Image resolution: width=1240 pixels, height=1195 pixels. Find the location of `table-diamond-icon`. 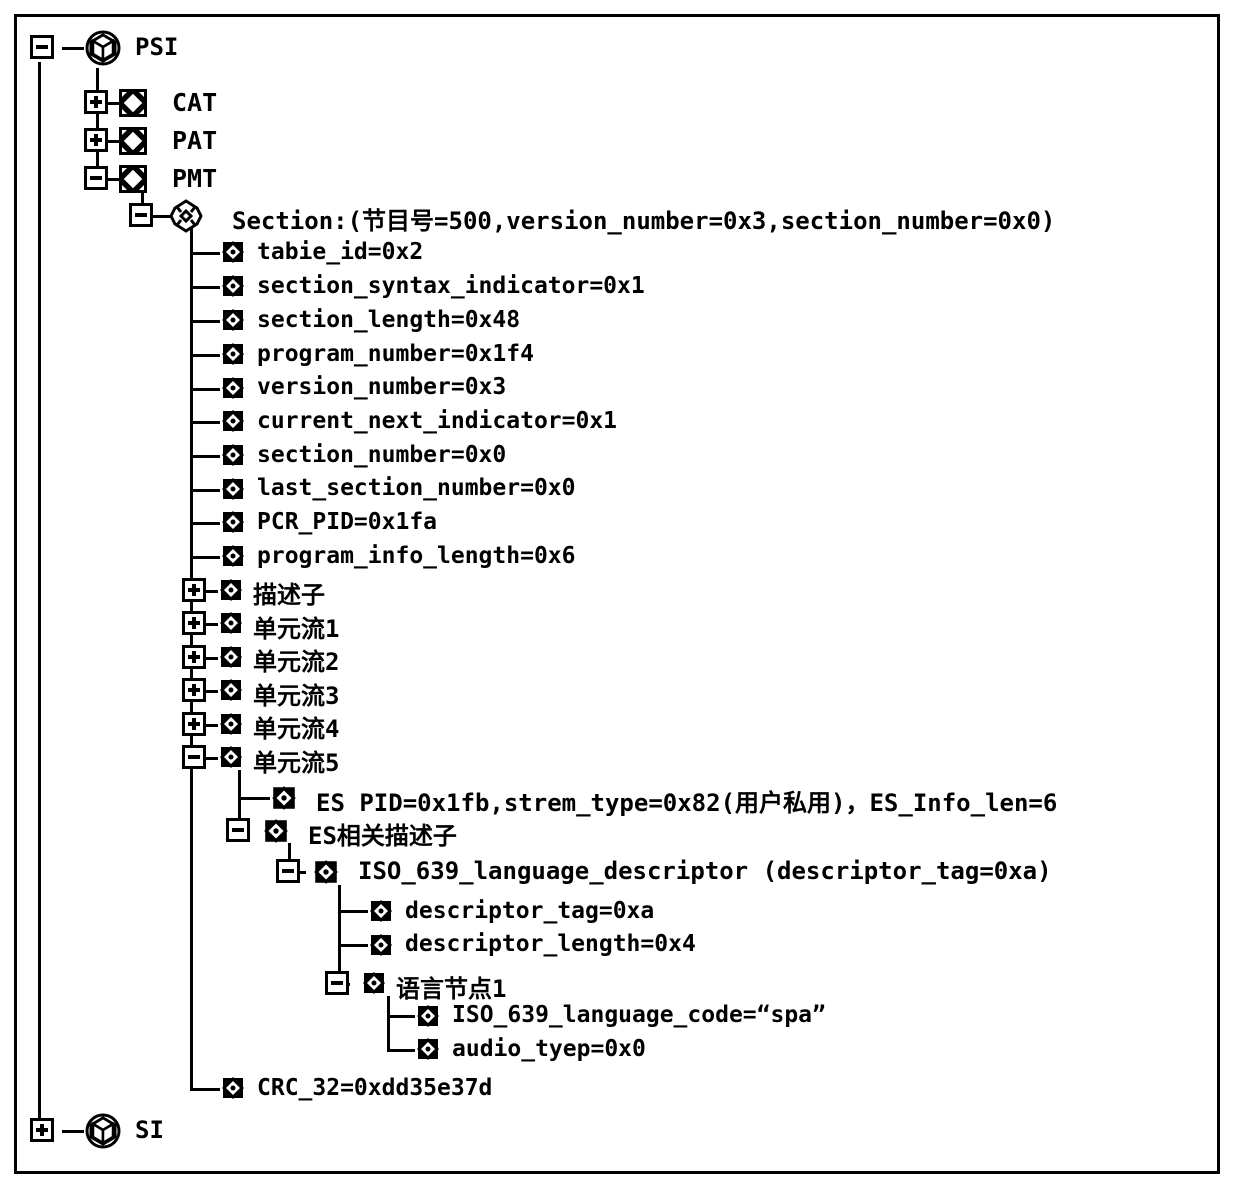

table-diamond-icon is located at coordinates (133, 141).